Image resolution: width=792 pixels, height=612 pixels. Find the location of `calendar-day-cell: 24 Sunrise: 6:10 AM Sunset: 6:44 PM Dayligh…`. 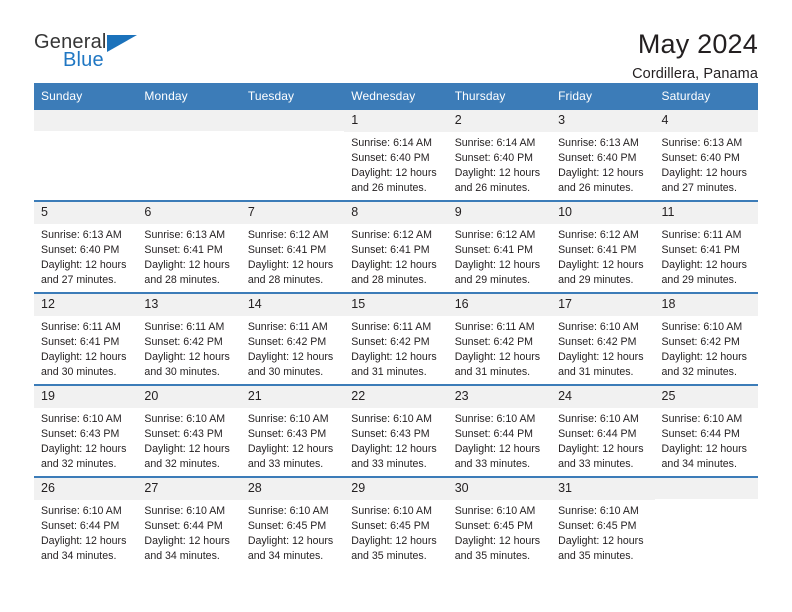

calendar-day-cell: 24 Sunrise: 6:10 AM Sunset: 6:44 PM Dayligh… is located at coordinates (603, 430).